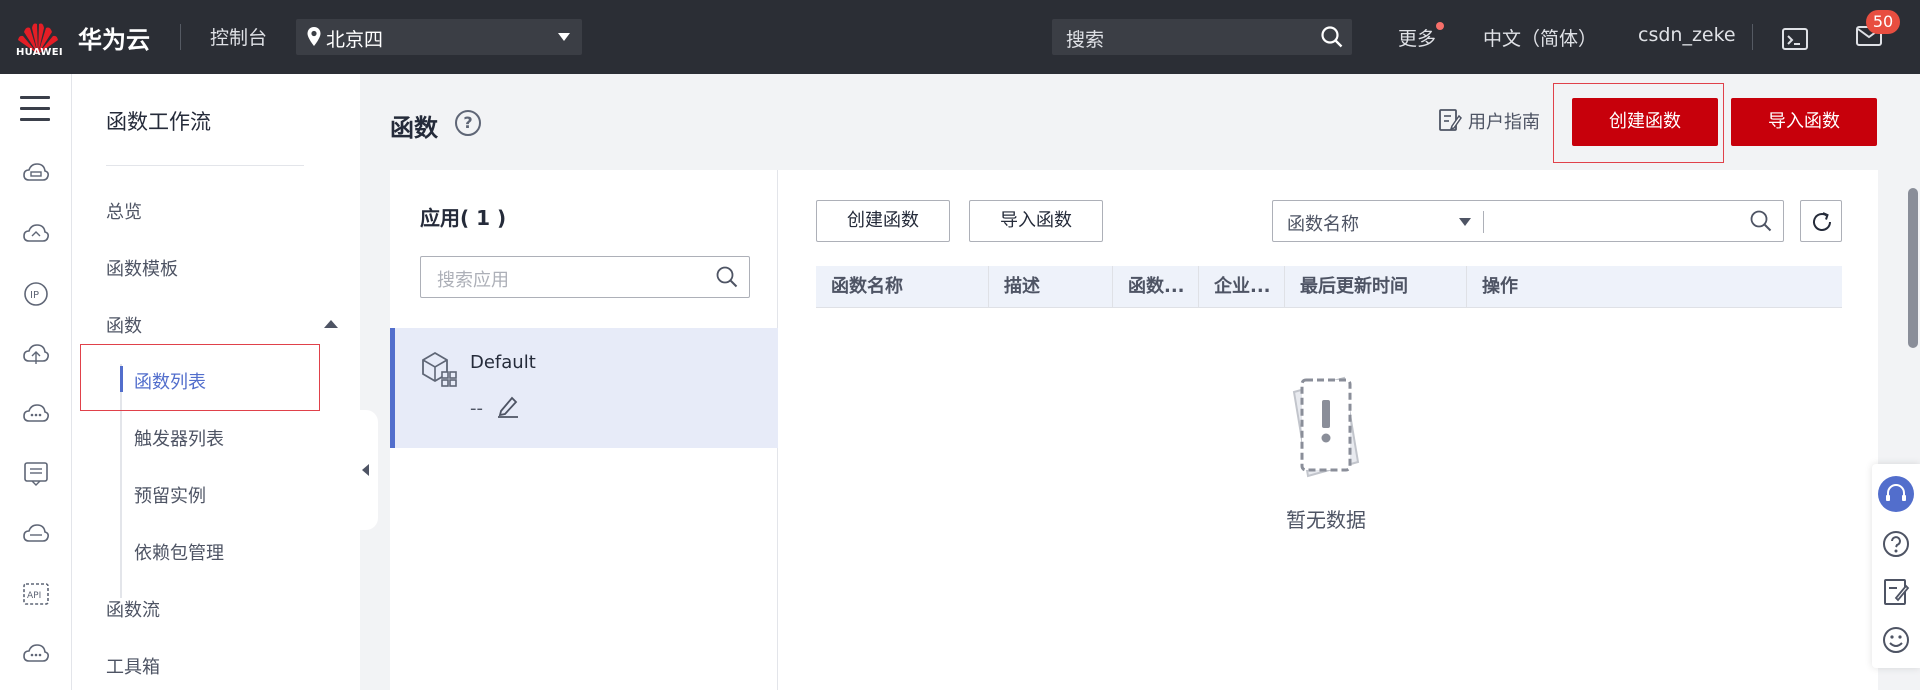 Image resolution: width=1920 pixels, height=690 pixels. What do you see at coordinates (1896, 566) in the screenshot?
I see `floating-tools` at bounding box center [1896, 566].